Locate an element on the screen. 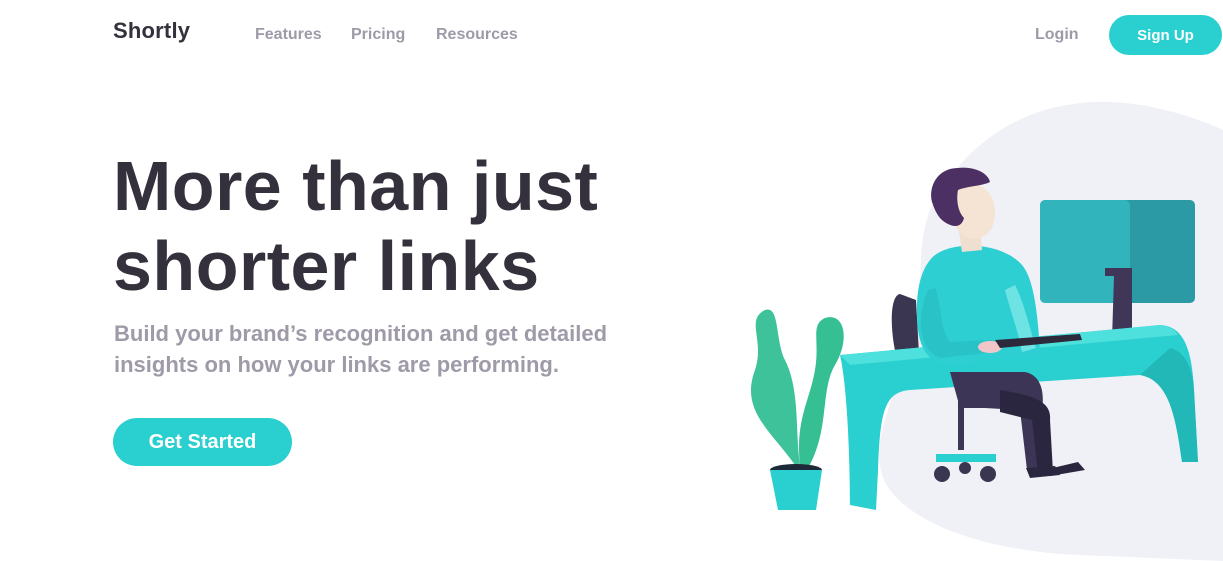 This screenshot has height=561, width=1223. hero-title-line-1: More than just is located at coordinates (356, 186).